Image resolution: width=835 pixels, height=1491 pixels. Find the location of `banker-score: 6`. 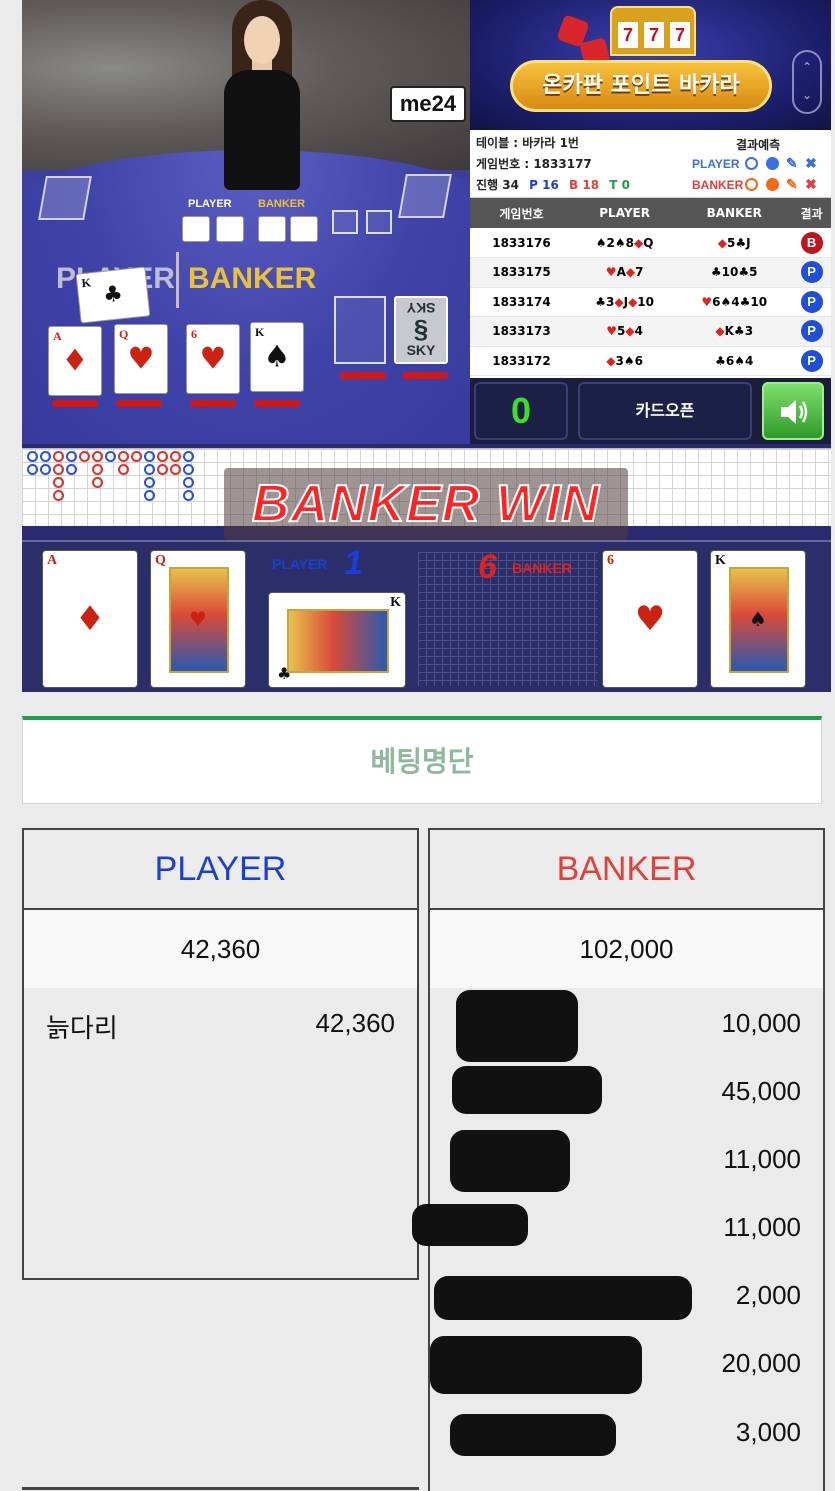

banker-score: 6 is located at coordinates (487, 567).